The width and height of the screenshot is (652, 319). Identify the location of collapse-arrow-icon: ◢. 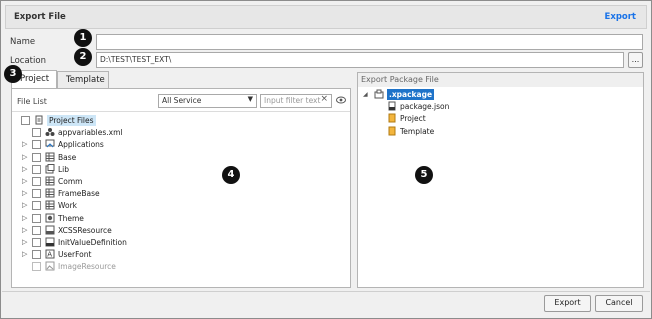
(365, 94).